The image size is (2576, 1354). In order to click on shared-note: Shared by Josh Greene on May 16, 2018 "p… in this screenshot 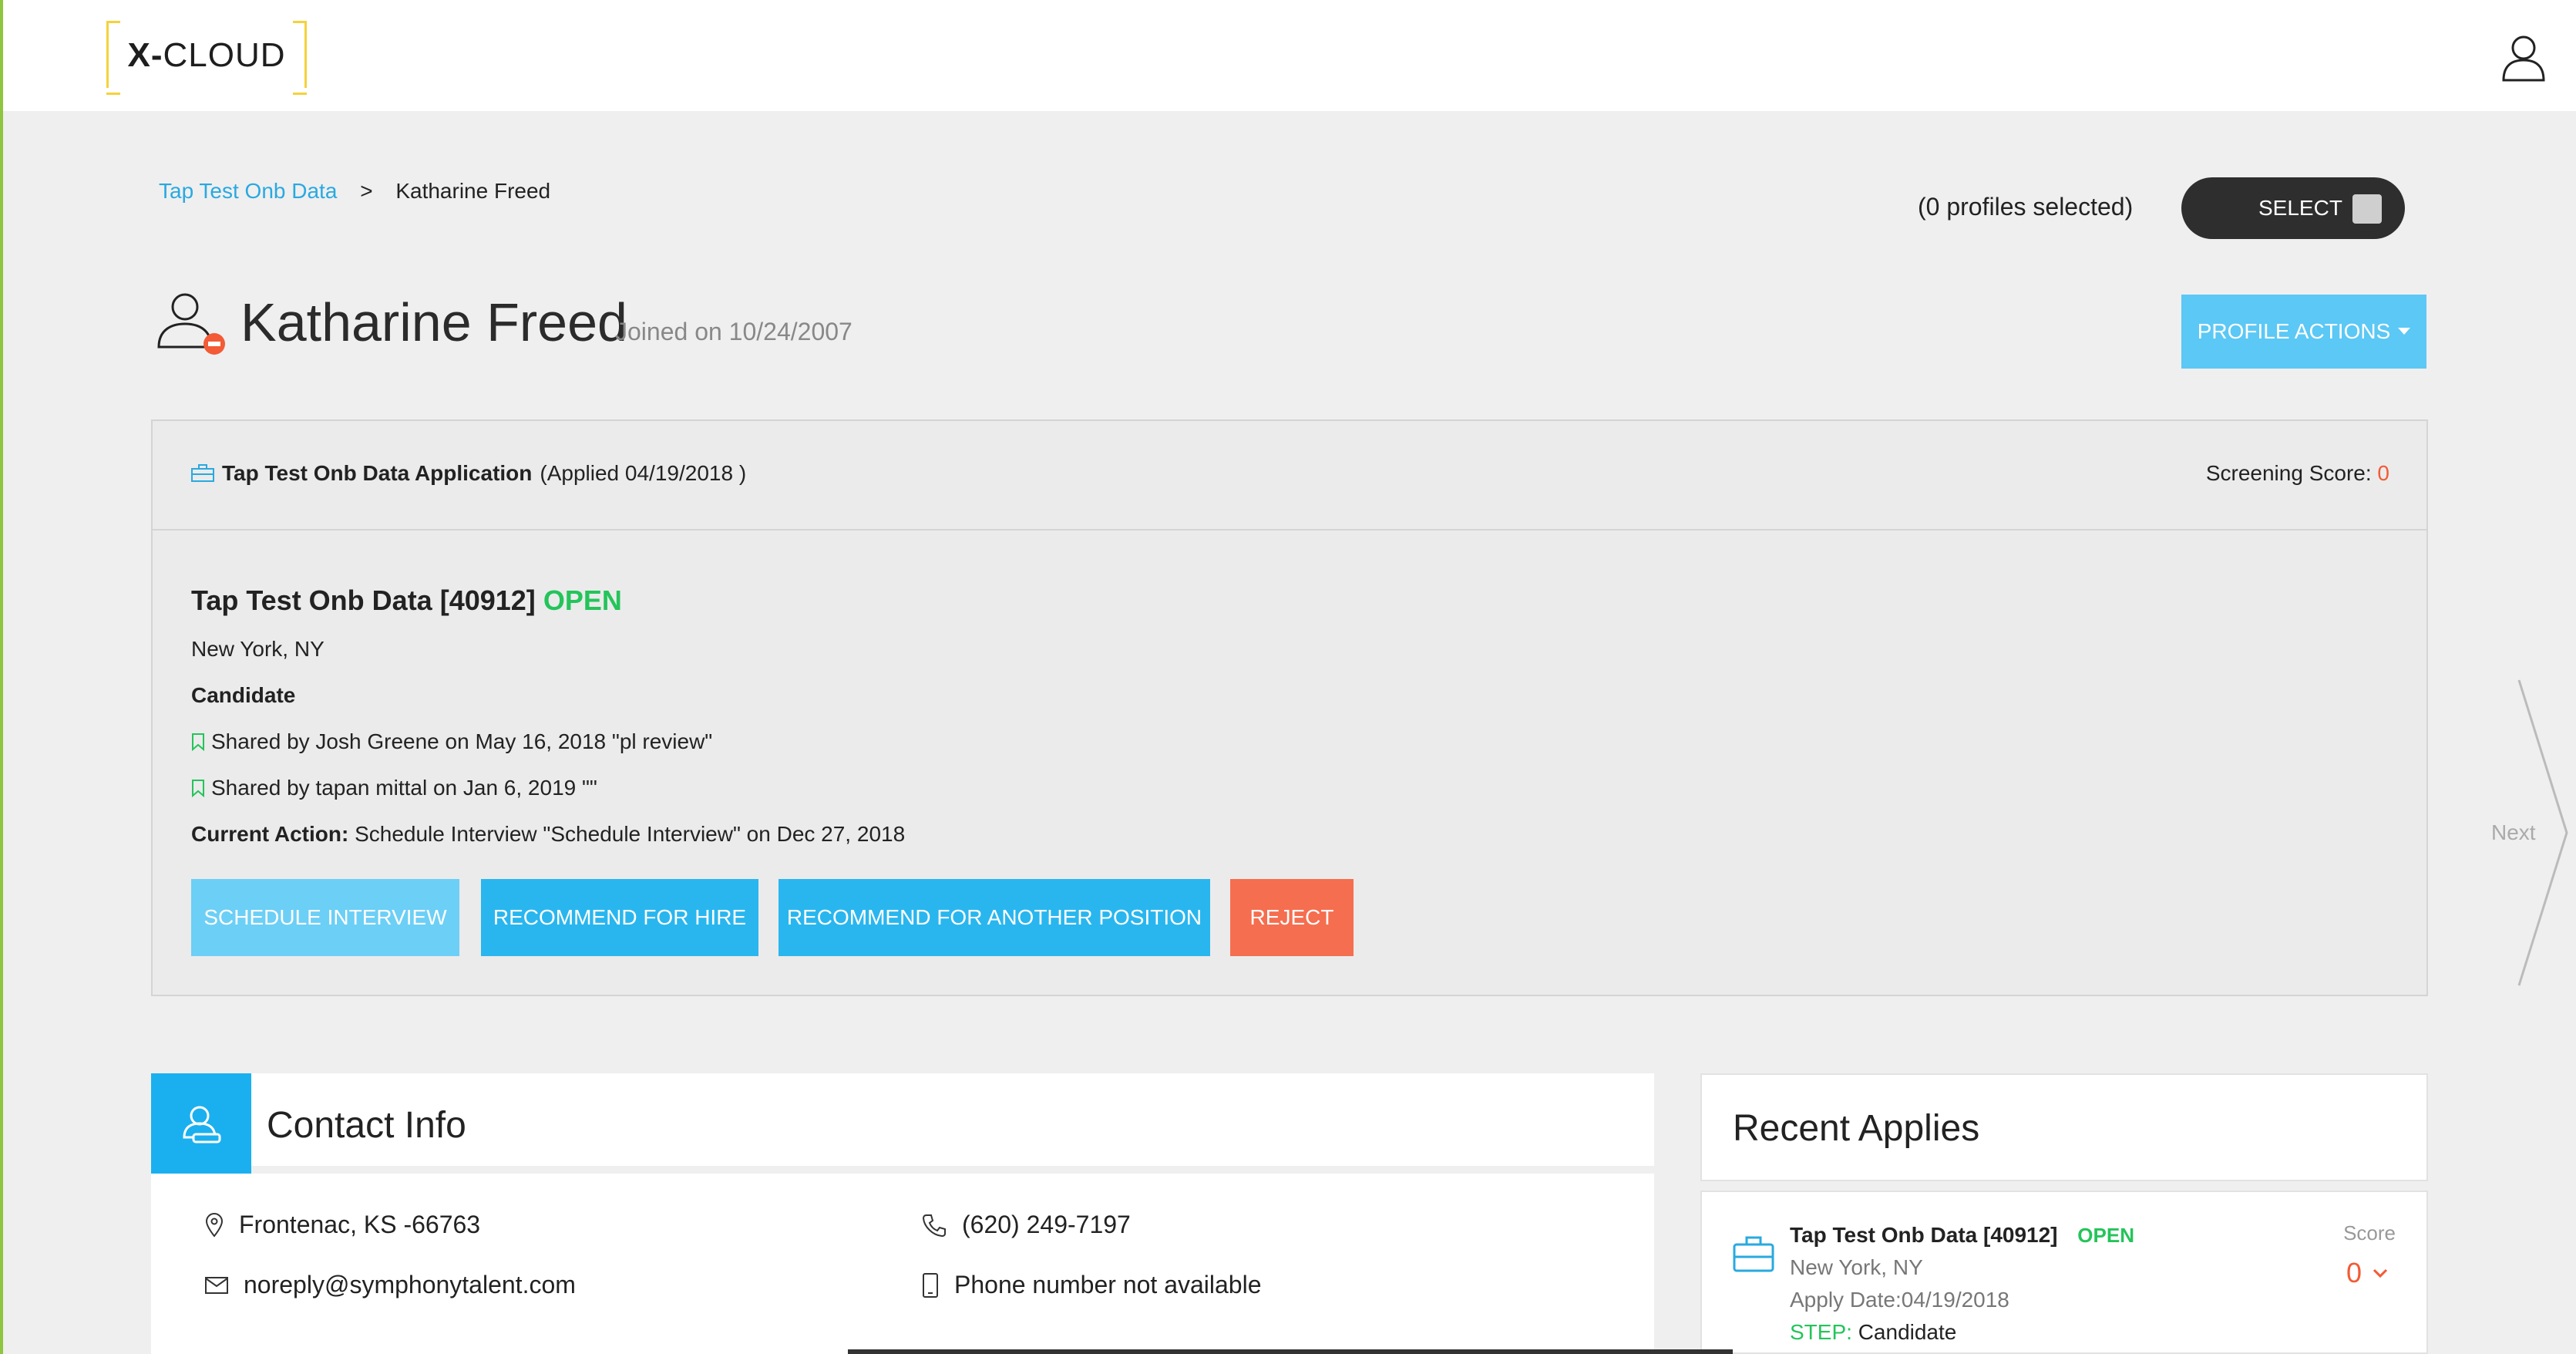, I will do `click(451, 741)`.